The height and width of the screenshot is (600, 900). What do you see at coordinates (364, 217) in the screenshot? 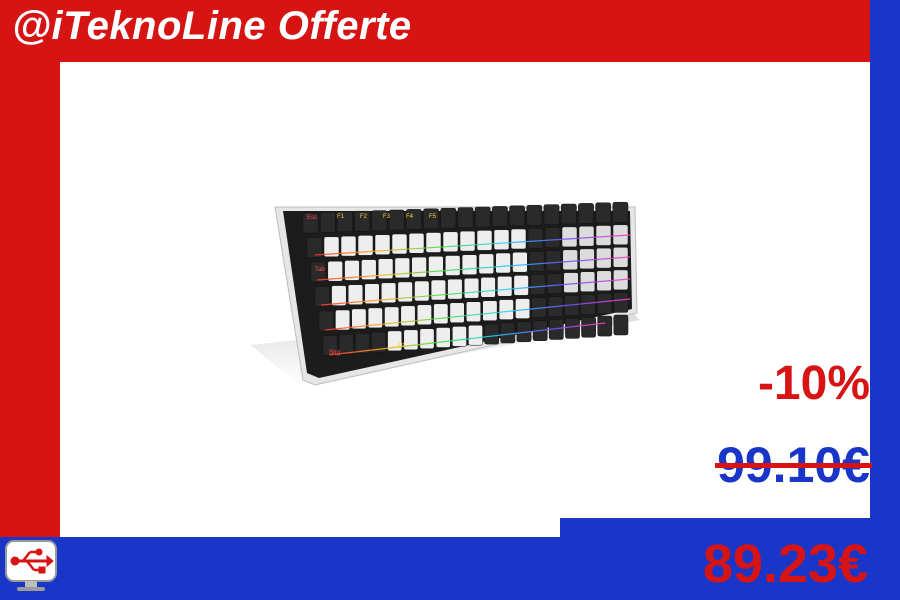
I see `svg-text: F2` at bounding box center [364, 217].